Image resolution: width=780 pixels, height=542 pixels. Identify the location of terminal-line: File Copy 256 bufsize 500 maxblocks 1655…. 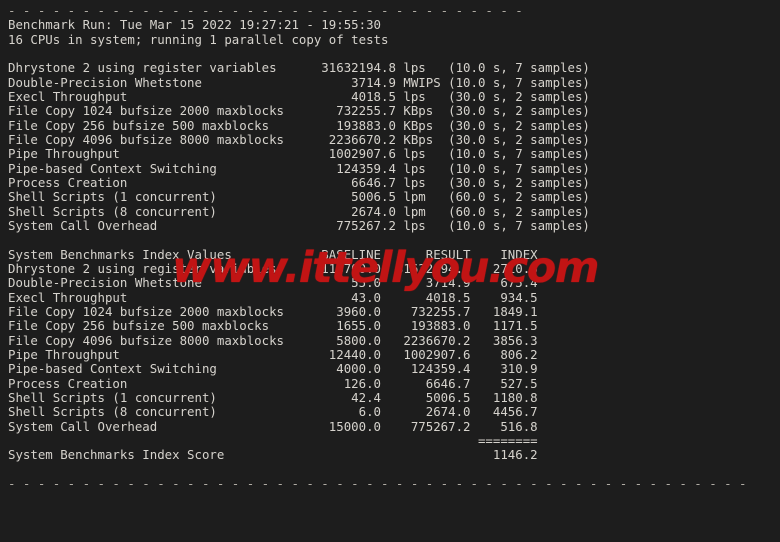
(273, 326).